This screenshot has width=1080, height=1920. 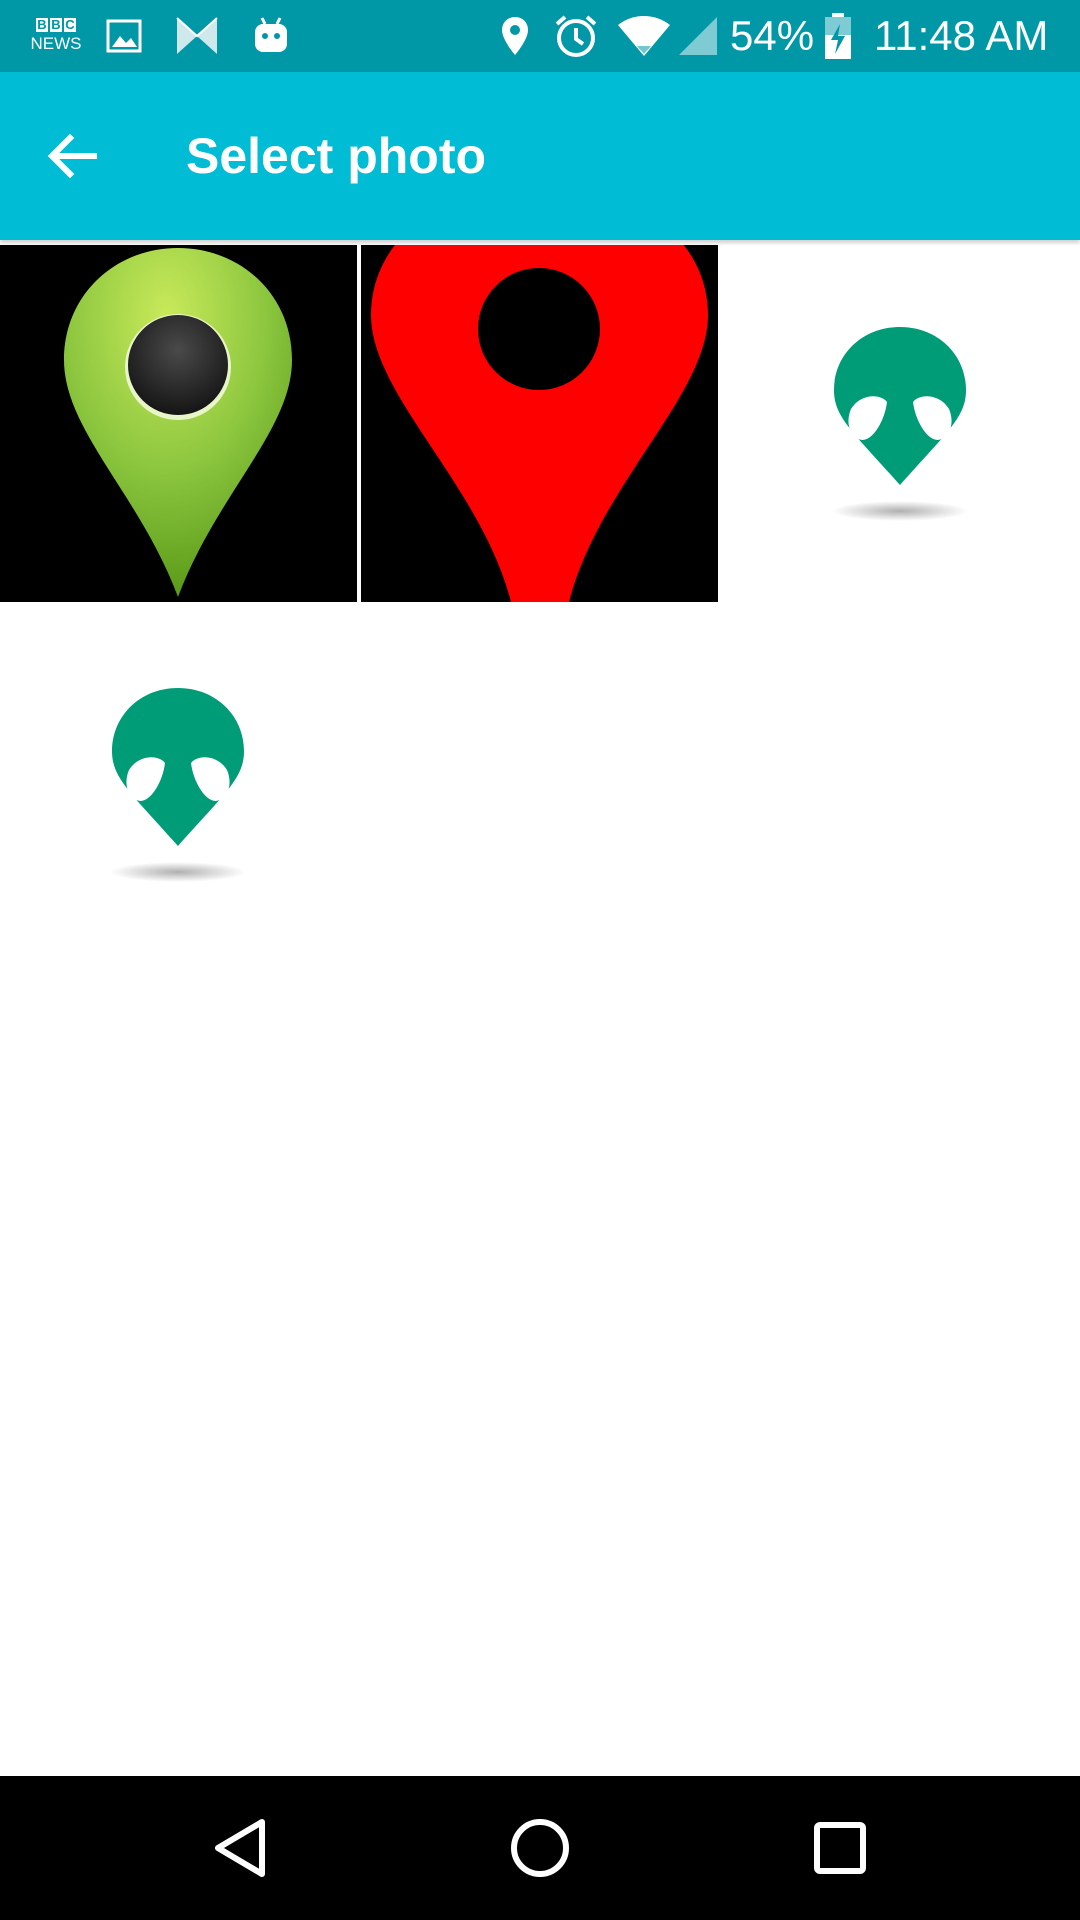 What do you see at coordinates (56, 43) in the screenshot?
I see `bbc-news-label: NEWS` at bounding box center [56, 43].